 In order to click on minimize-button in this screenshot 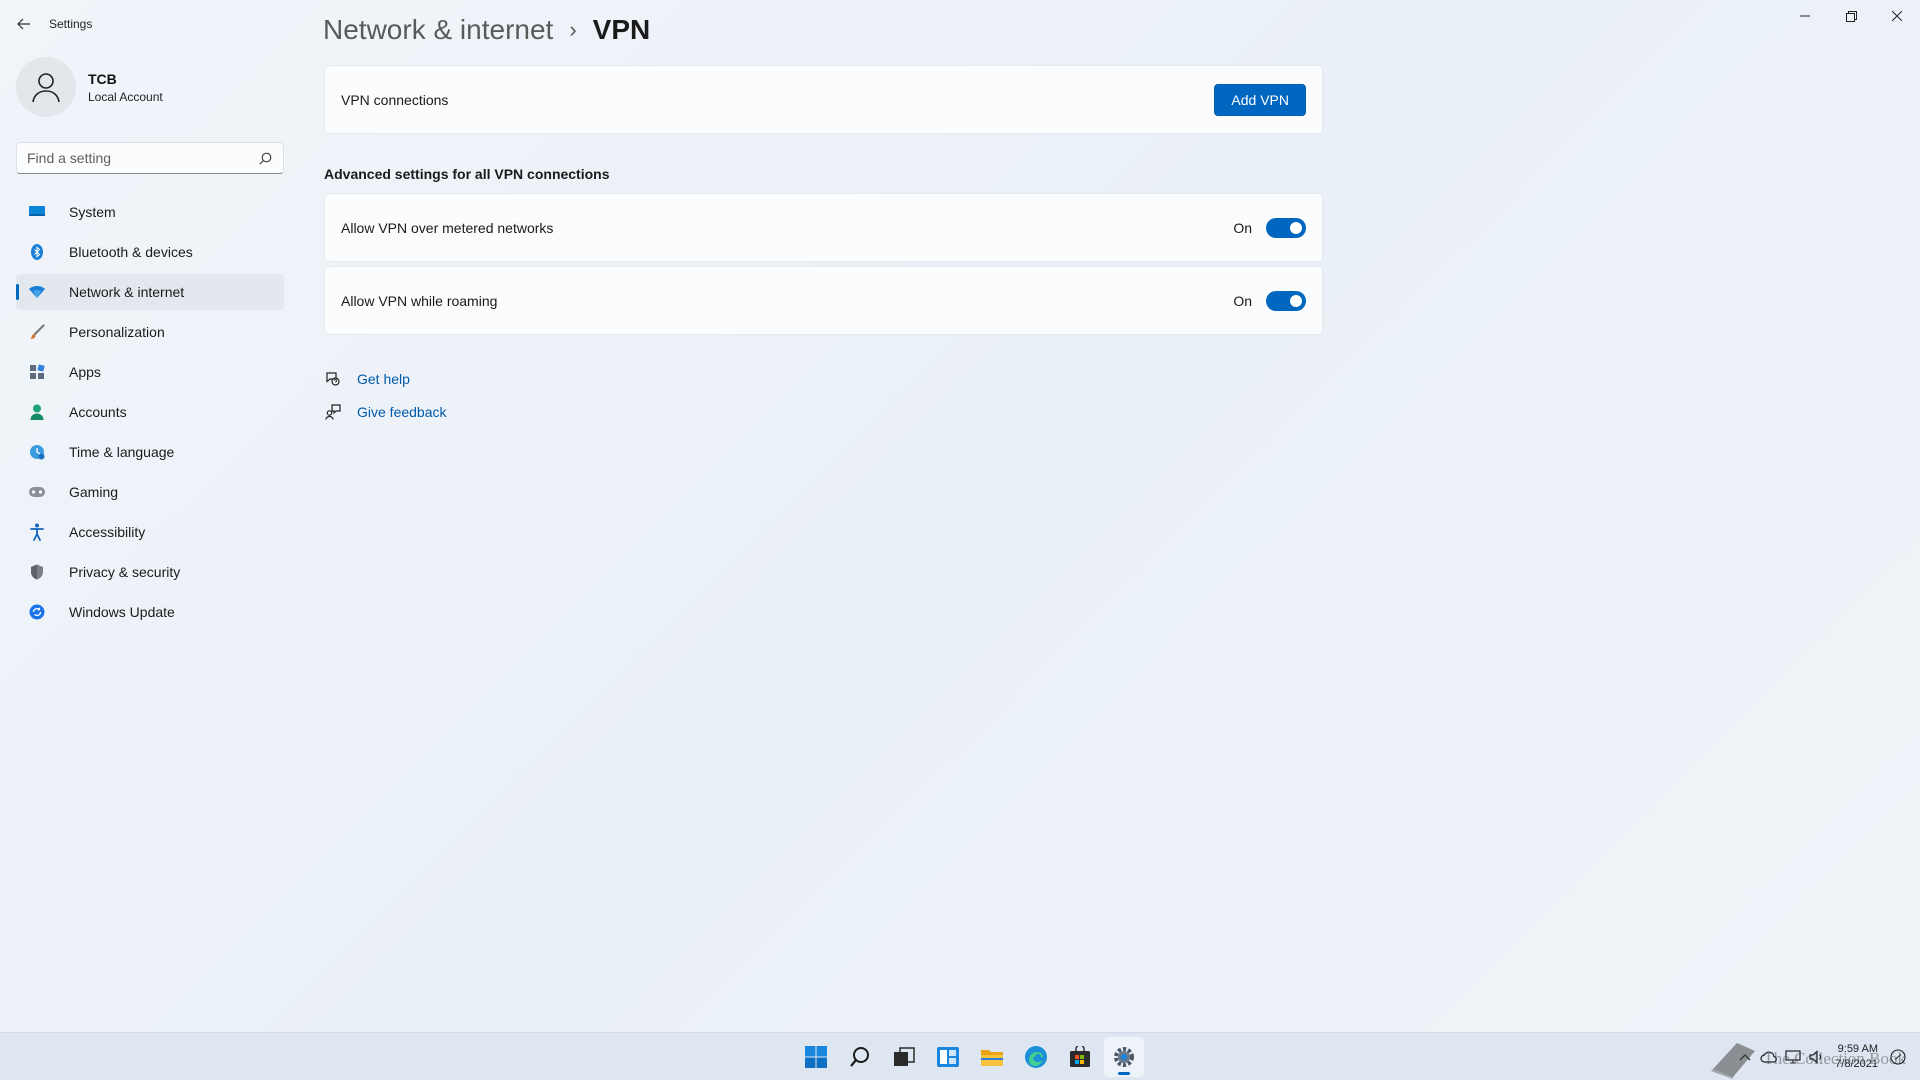, I will do `click(1805, 16)`.